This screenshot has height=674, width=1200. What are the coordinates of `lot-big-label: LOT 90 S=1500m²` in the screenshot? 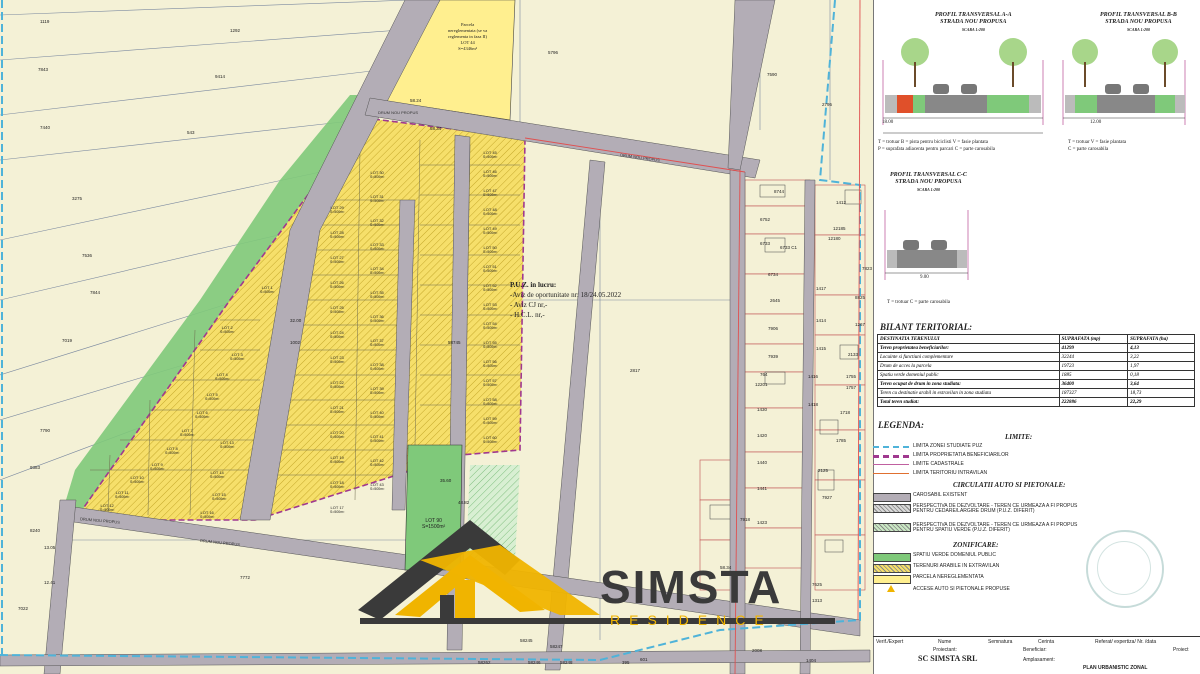 It's located at (434, 524).